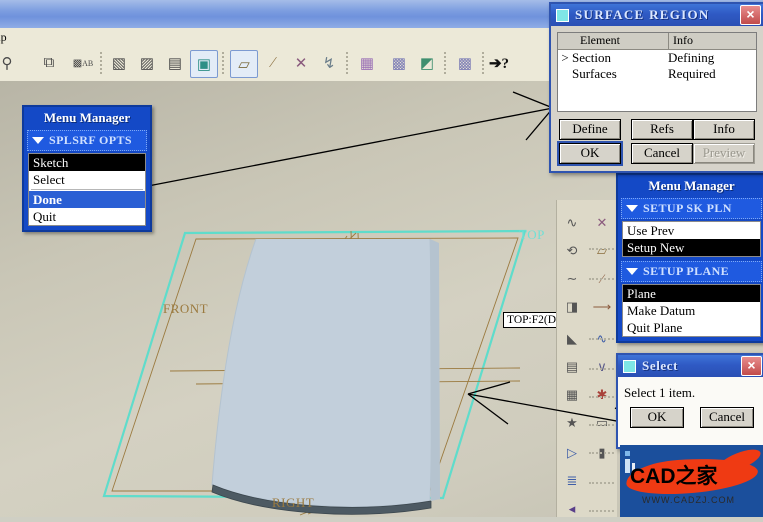 Image resolution: width=763 pixels, height=522 pixels. I want to click on sketcher-vertical-toolbar: ∿ ✕ ⟲ ▱ ∼ ∕ ◨ ⟶ ◣ ∿ ▤ ∨ ▦ ✱ ★ ▭ ▷ ▮ ≣ ◂, so click(586, 358).